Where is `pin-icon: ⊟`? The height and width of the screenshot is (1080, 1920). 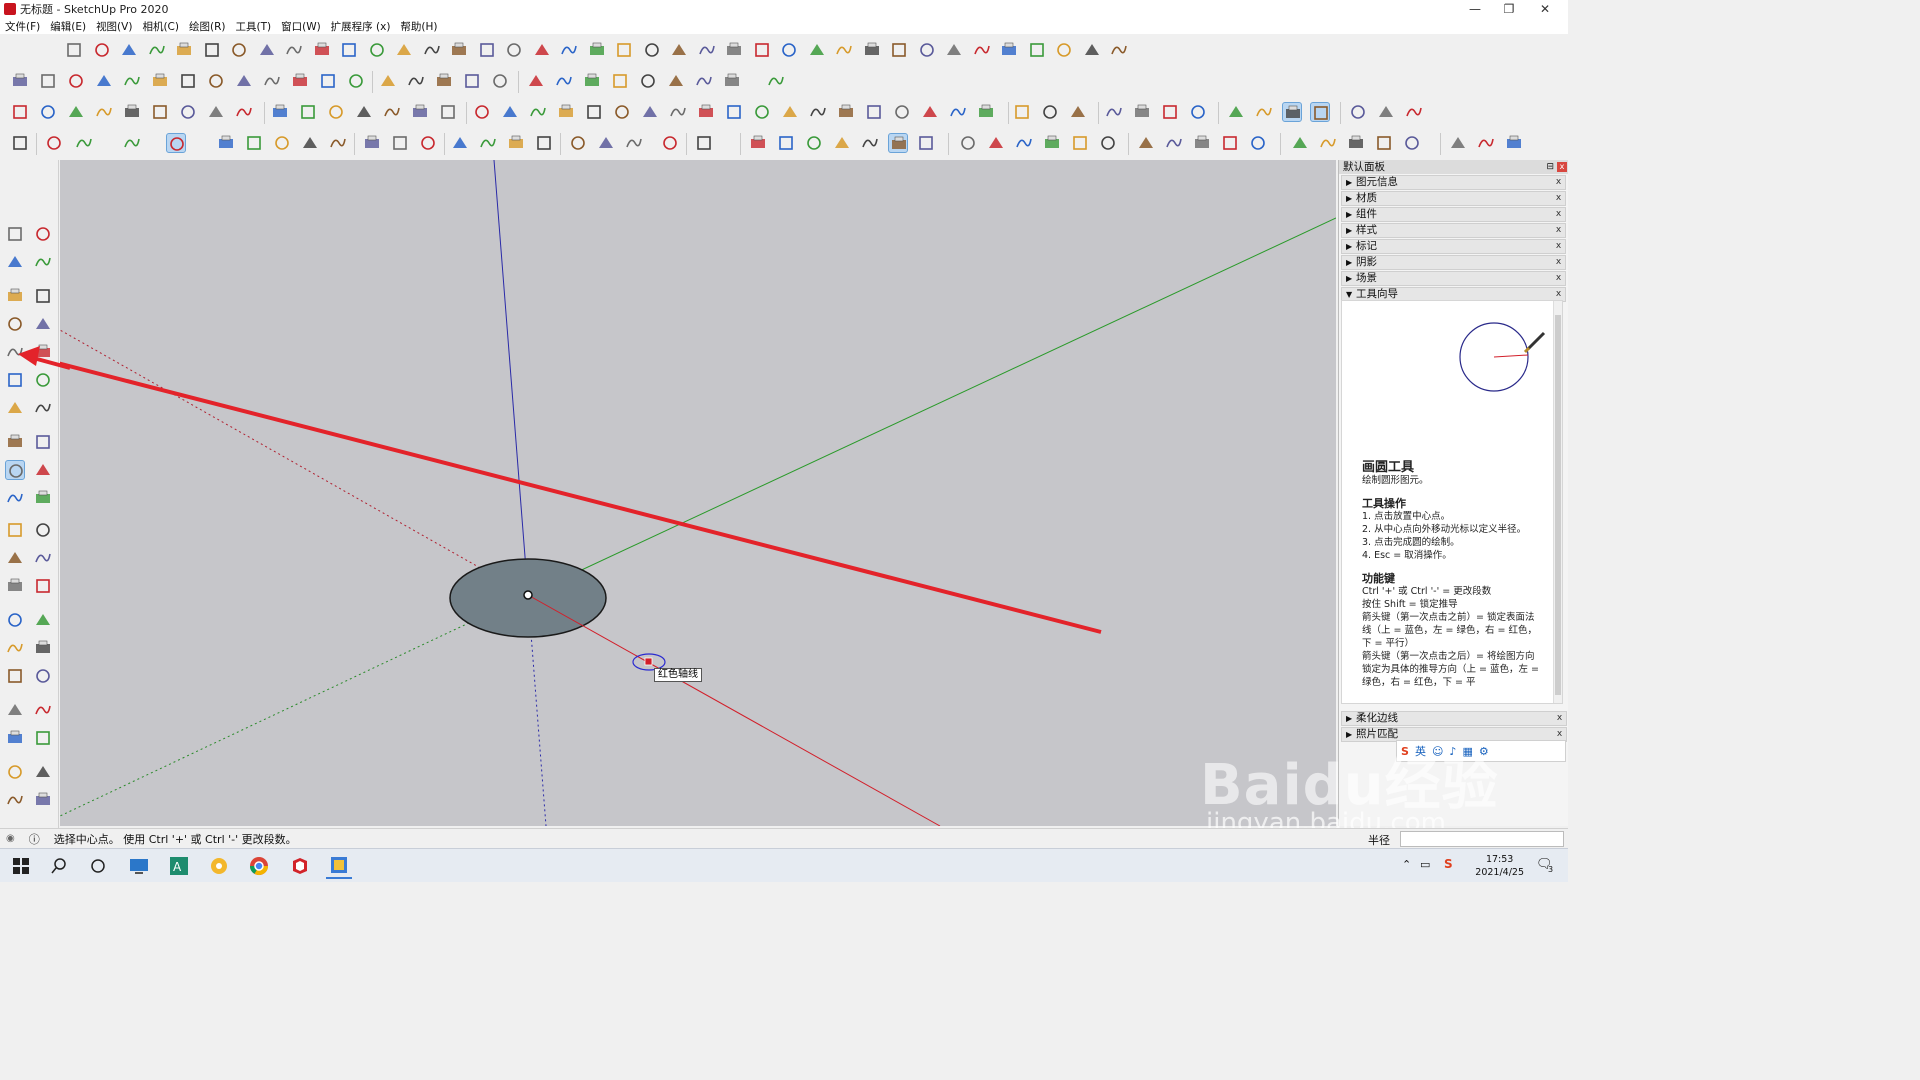 pin-icon: ⊟ is located at coordinates (1550, 167).